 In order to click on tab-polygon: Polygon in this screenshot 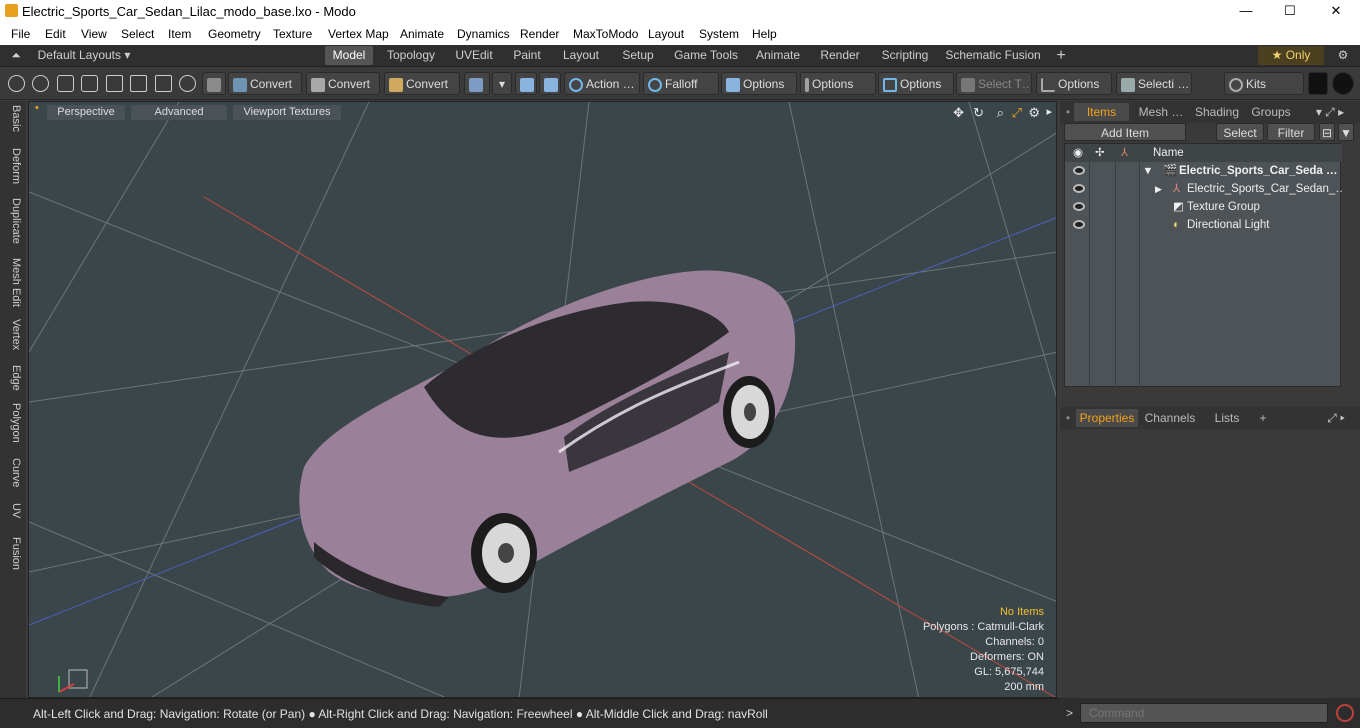, I will do `click(13, 423)`.